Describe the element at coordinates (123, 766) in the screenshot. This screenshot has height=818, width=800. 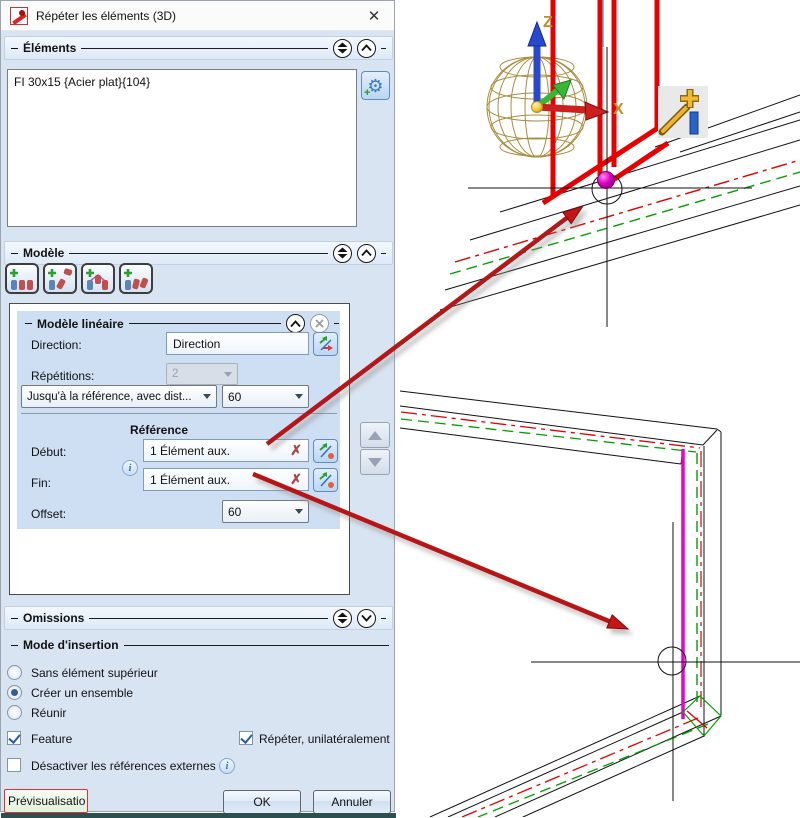
I see `checkbox-disable-external-refs-label: Désactiver les références externes` at that location.